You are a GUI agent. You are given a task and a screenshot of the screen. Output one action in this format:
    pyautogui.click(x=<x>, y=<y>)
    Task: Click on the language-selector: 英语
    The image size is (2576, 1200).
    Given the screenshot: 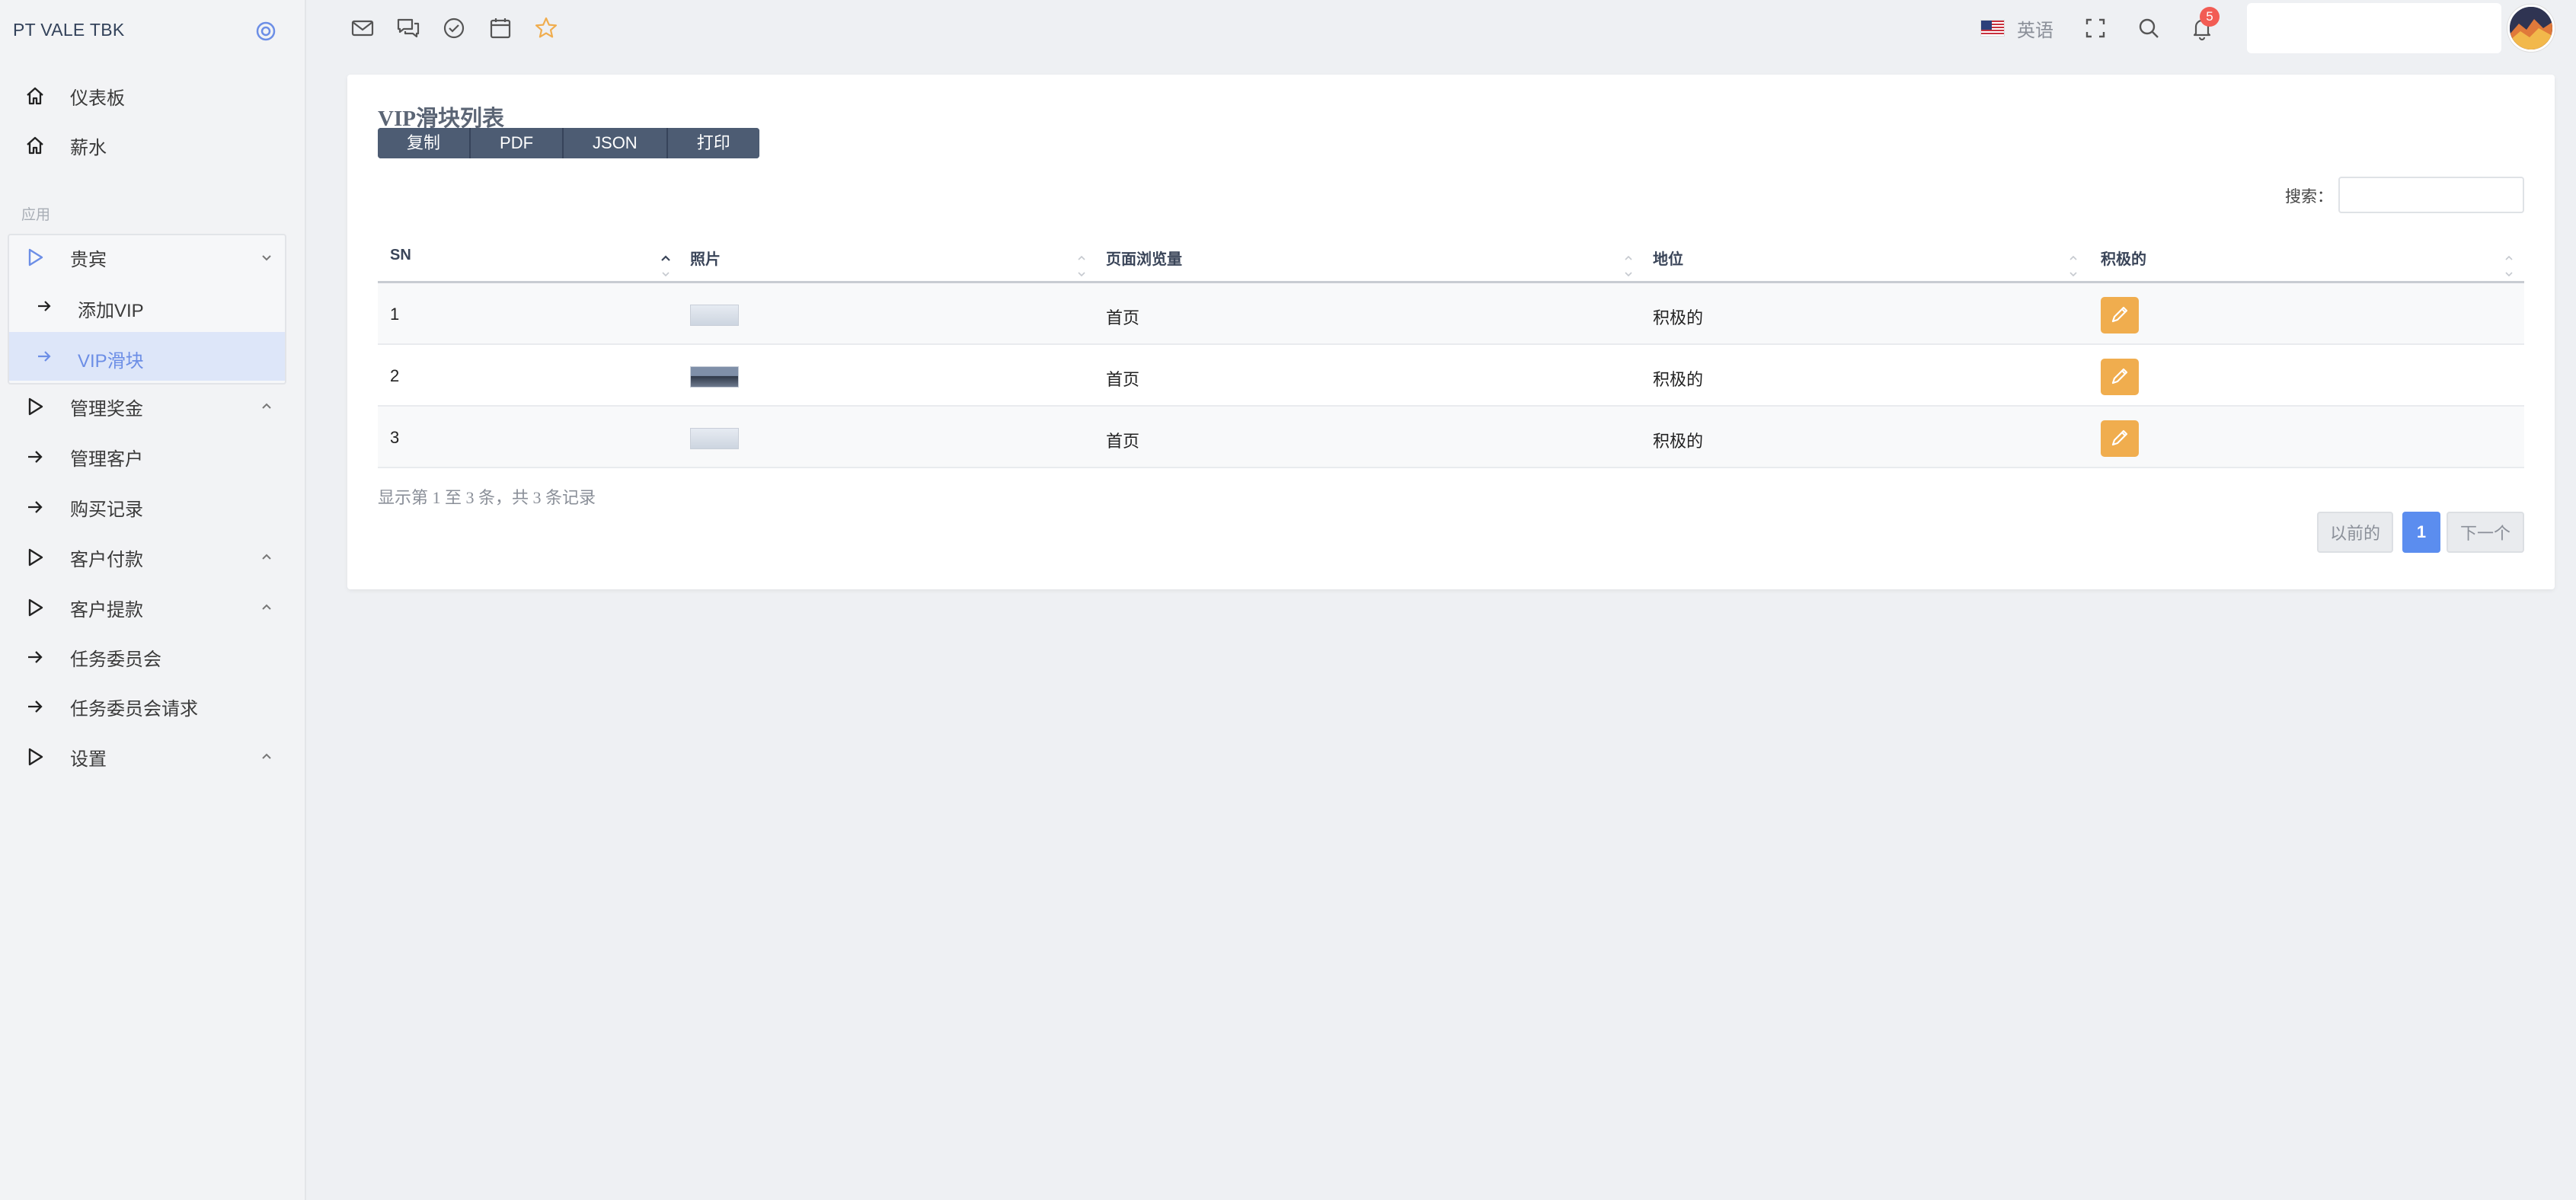 What is the action you would take?
    pyautogui.click(x=2017, y=28)
    